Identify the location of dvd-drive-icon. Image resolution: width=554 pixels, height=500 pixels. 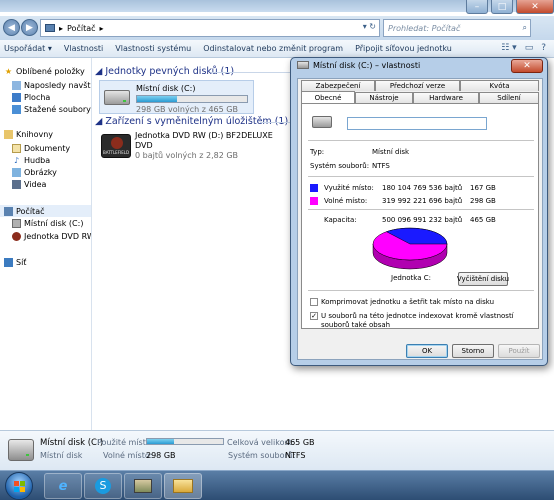
(16, 236).